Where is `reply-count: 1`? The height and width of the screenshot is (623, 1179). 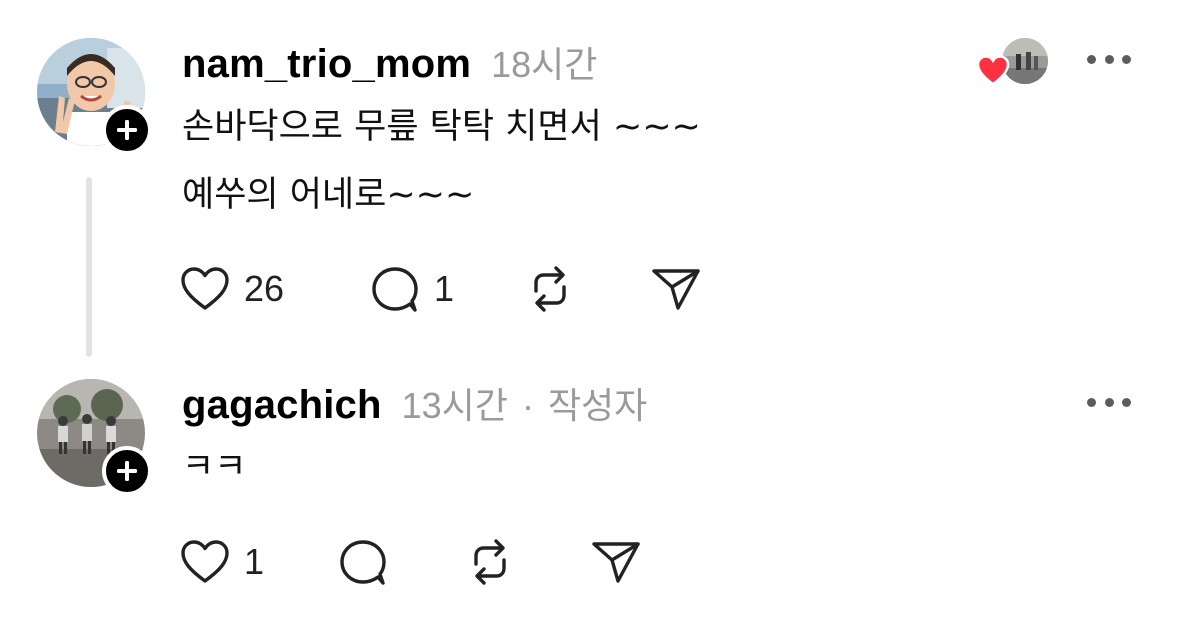 reply-count: 1 is located at coordinates (444, 288).